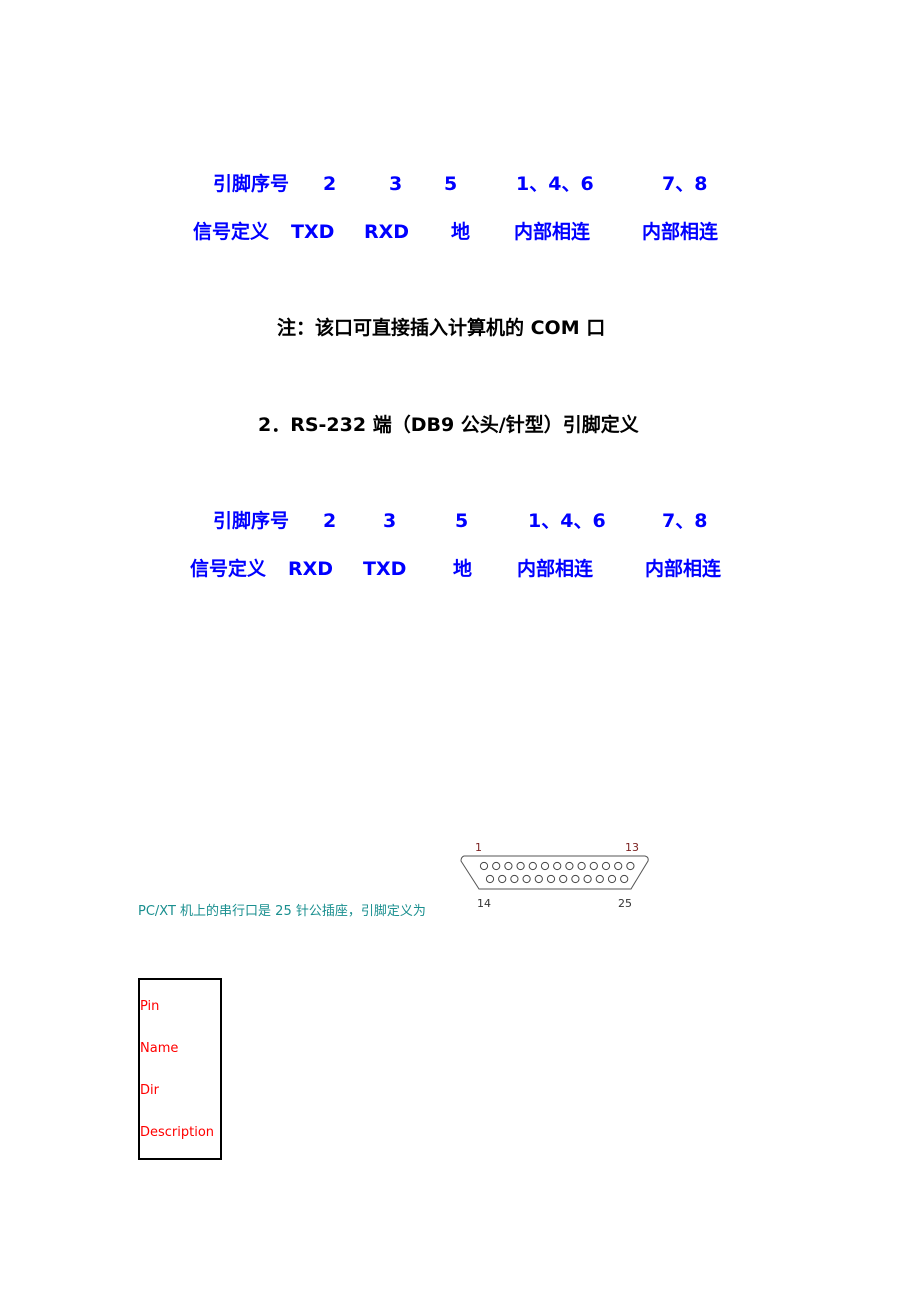 The height and width of the screenshot is (1302, 920). Describe the element at coordinates (448, 425) in the screenshot. I see `section-heading: 2．RS-232 端（DB9 公头/针型）引脚定义` at that location.